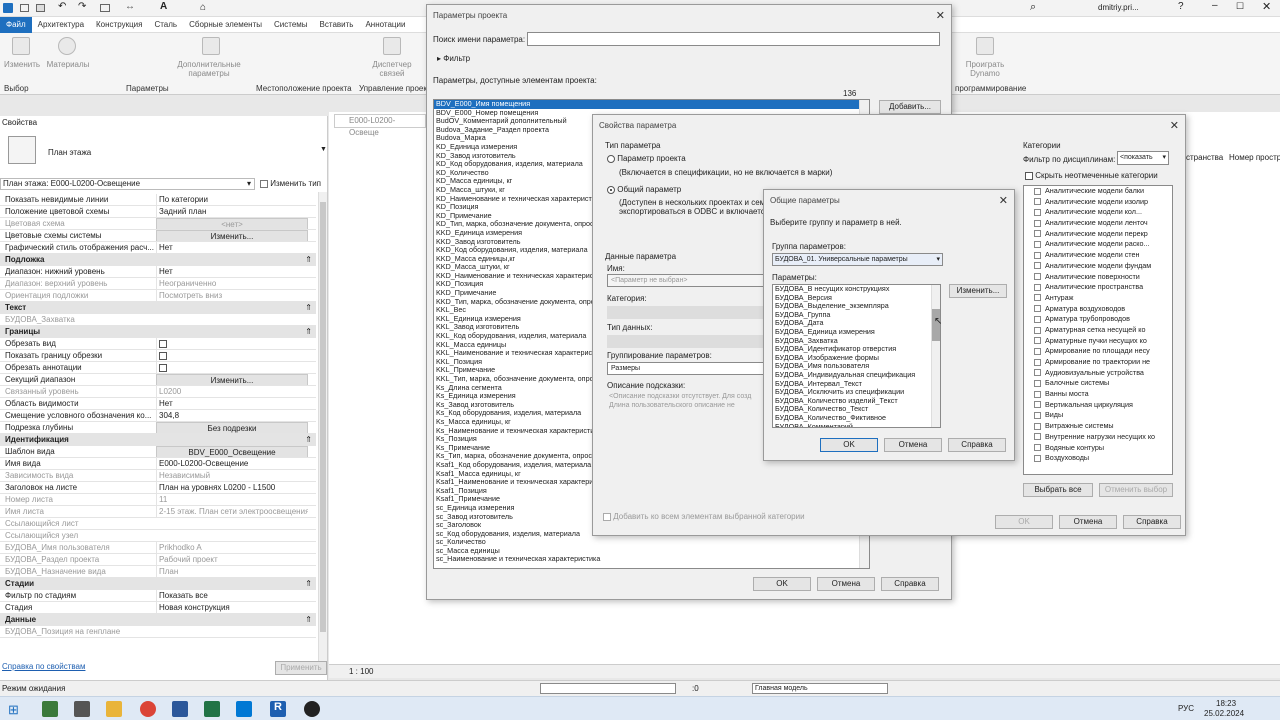 This screenshot has width=1280, height=720. I want to click on view-tab: E000-L0200-Освеще, so click(380, 125).